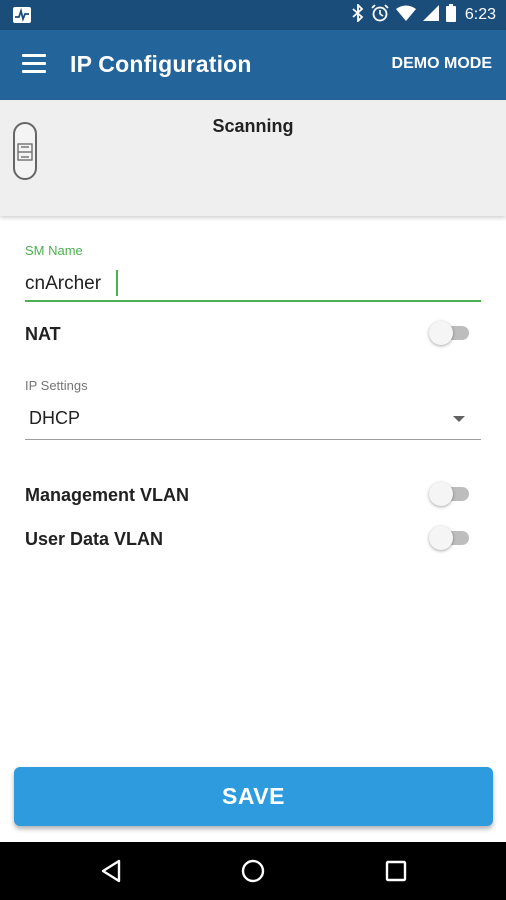 This screenshot has width=506, height=900. I want to click on signal-icon, so click(430, 15).